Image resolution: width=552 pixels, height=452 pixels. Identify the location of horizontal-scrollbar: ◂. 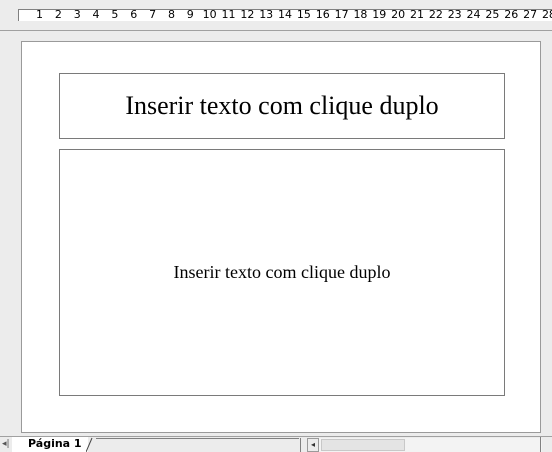
(424, 445).